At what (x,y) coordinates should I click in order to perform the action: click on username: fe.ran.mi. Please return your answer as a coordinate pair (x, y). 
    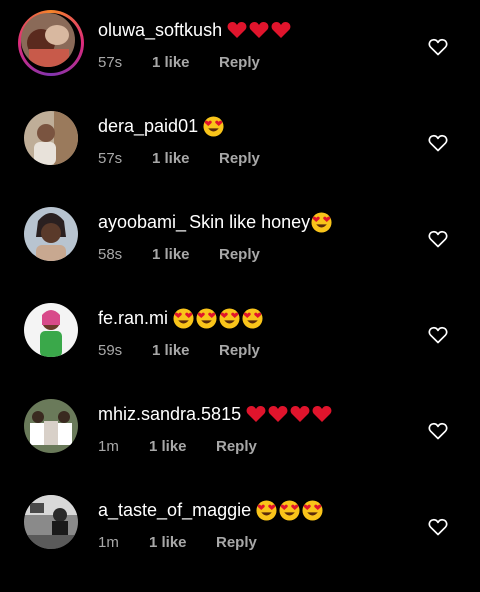
    Looking at the image, I should click on (133, 318).